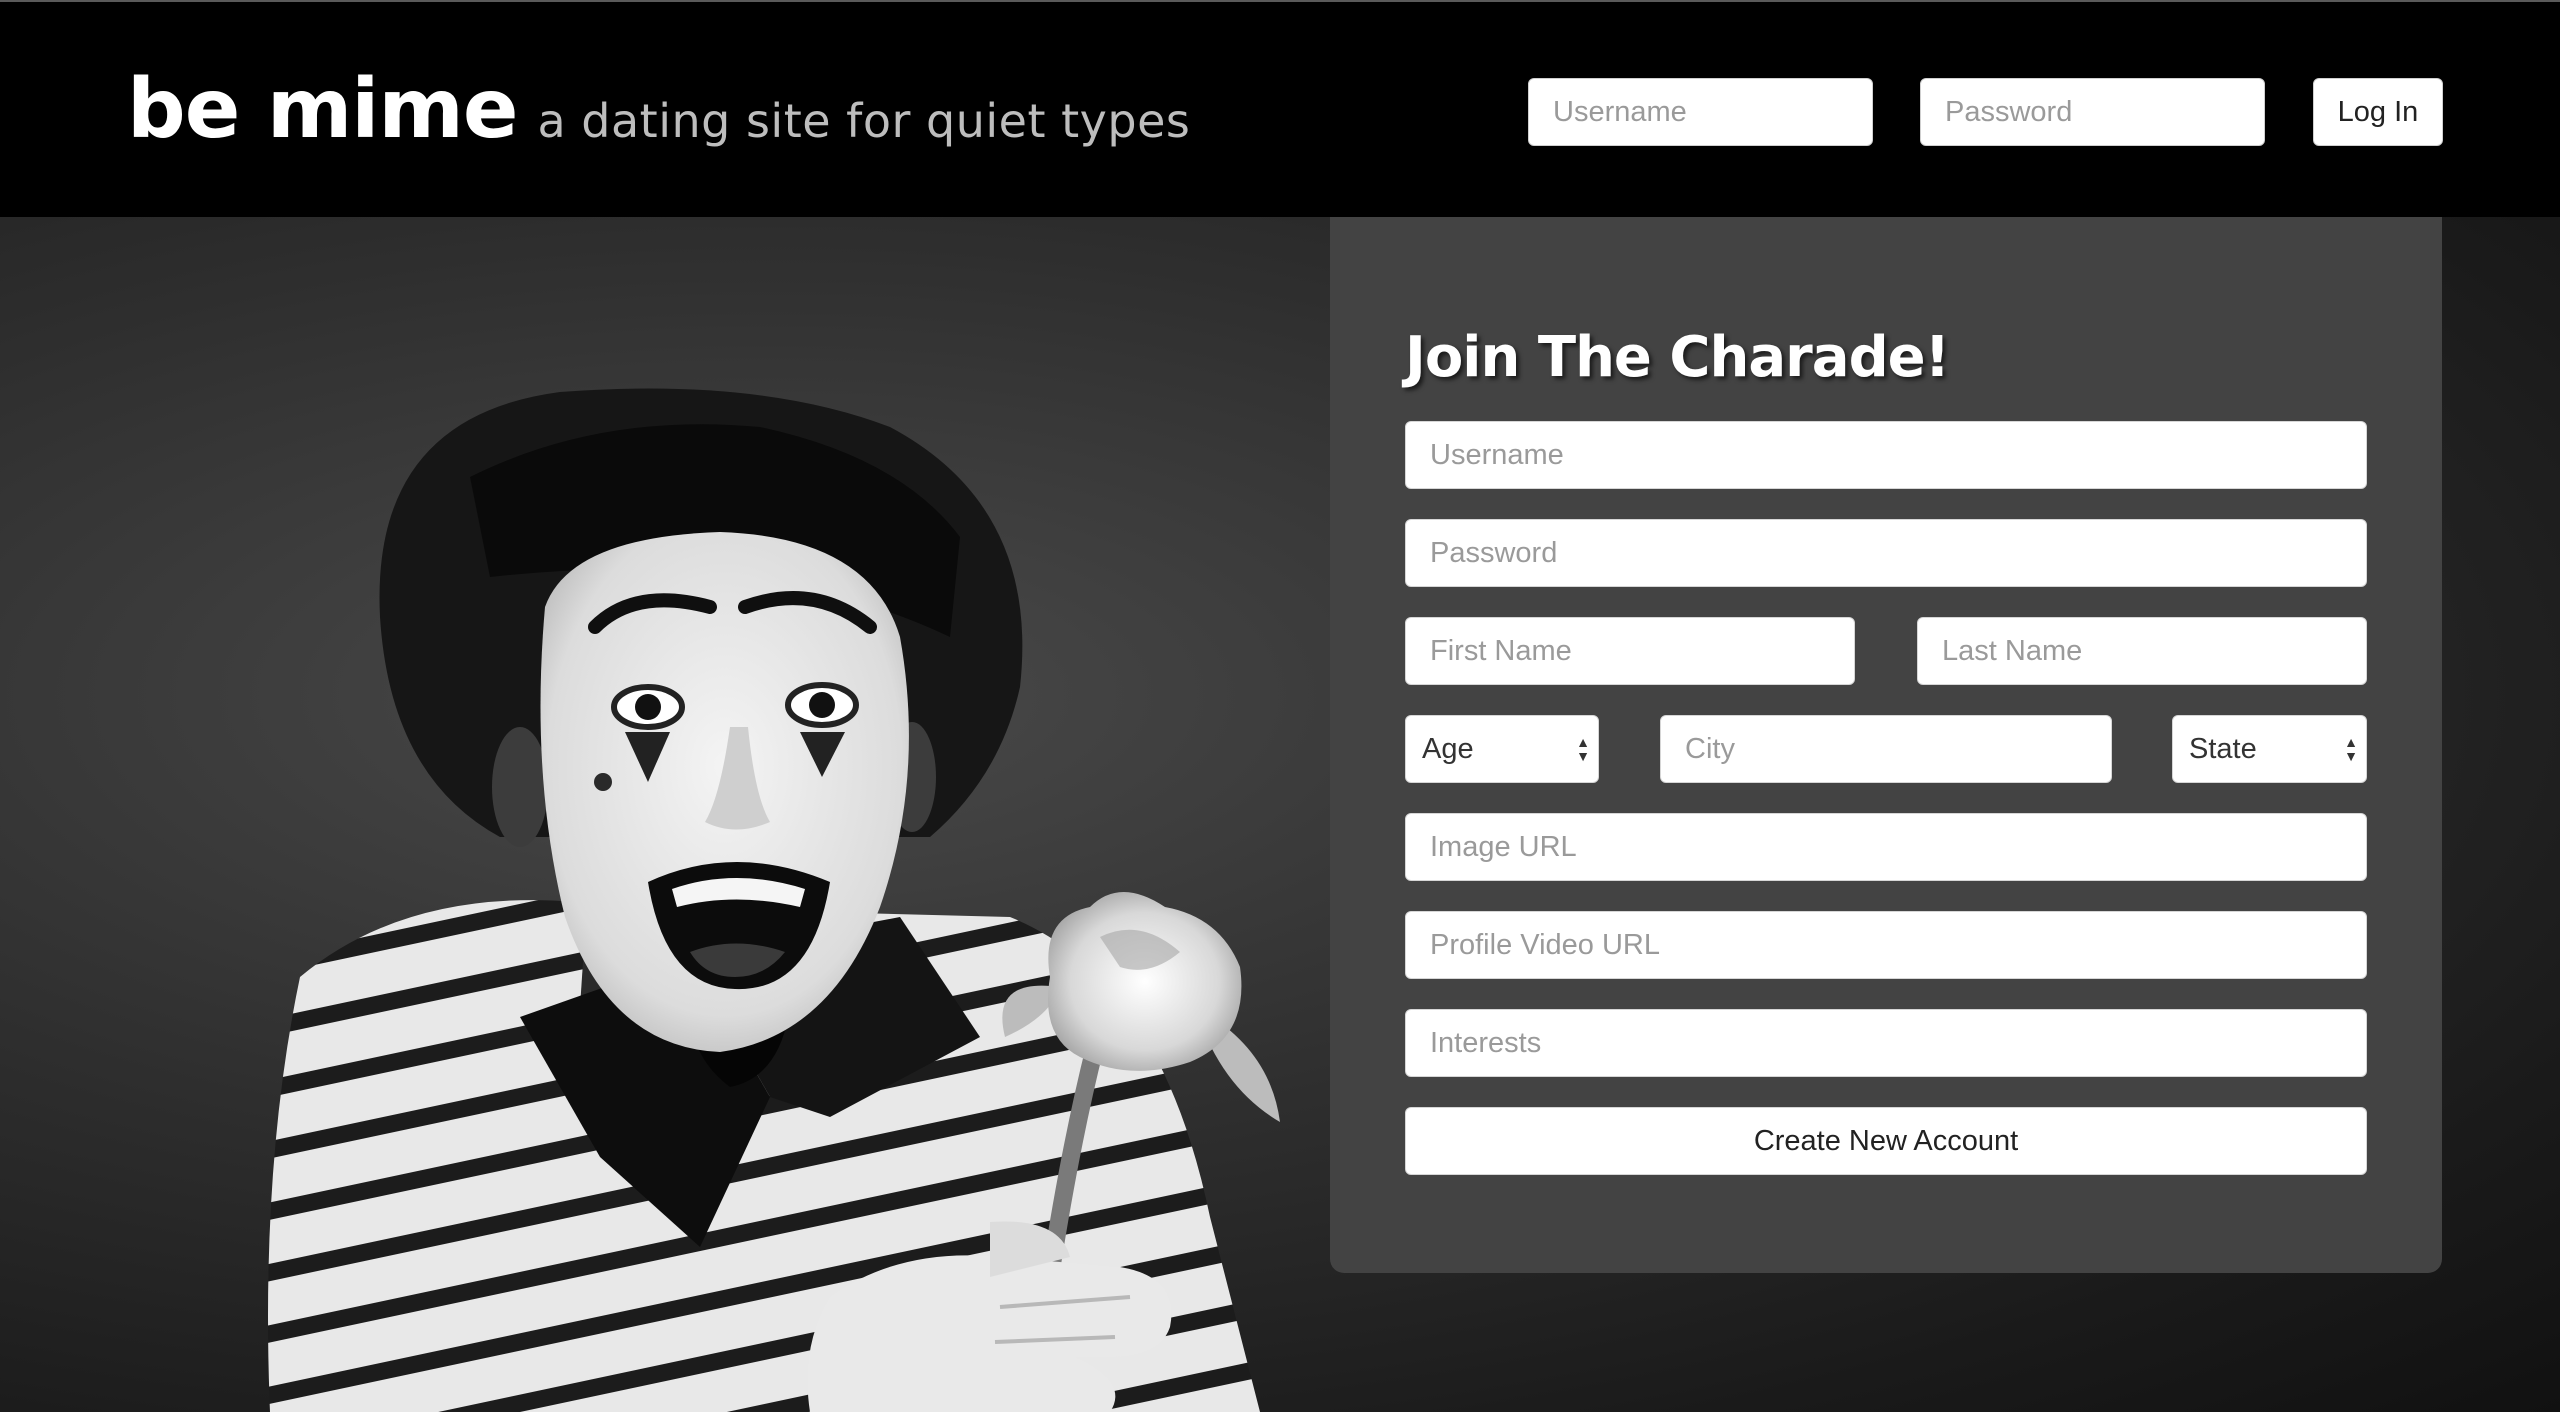  What do you see at coordinates (2142, 651) in the screenshot?
I see `last-name-input` at bounding box center [2142, 651].